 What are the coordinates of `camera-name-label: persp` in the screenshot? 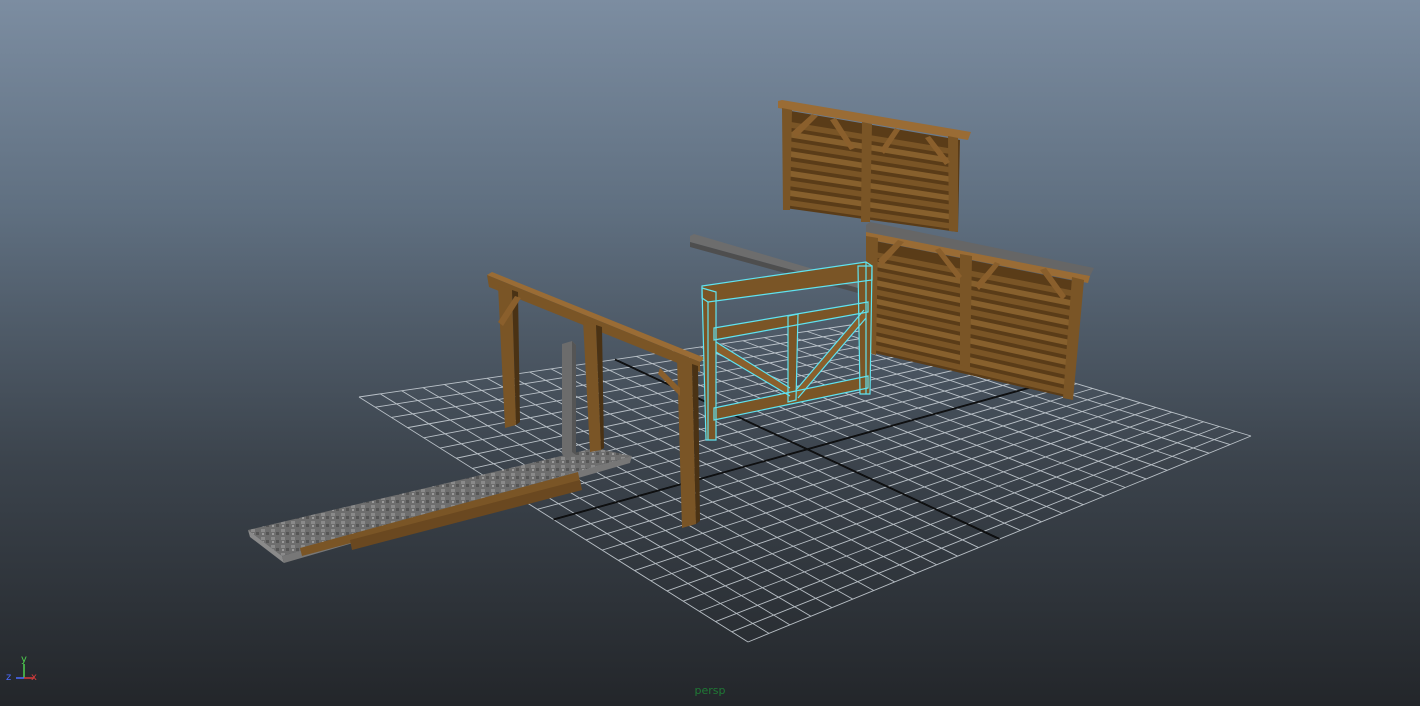 It's located at (710, 690).